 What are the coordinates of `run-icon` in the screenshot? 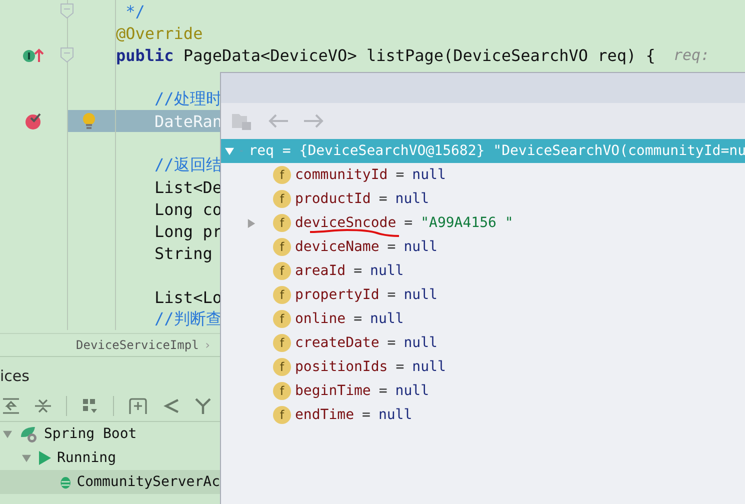 It's located at (45, 458).